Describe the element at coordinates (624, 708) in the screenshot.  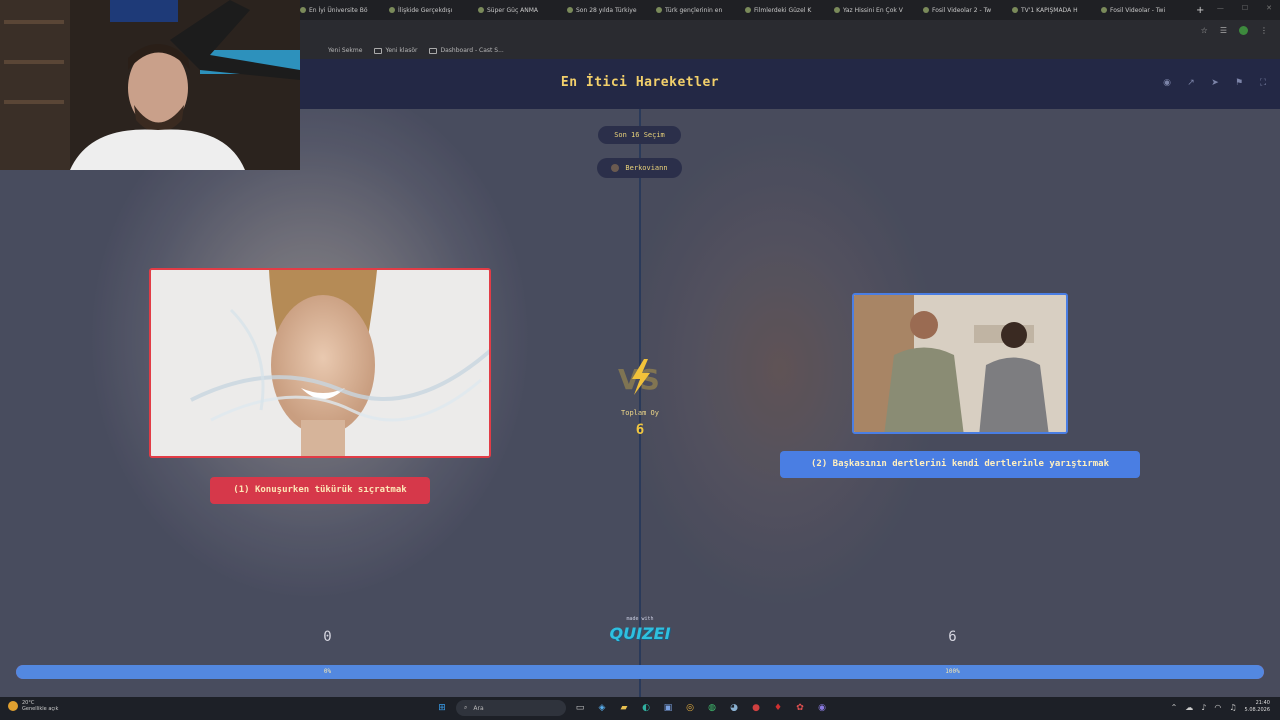
I see `file-explorer-icon: ▰` at that location.